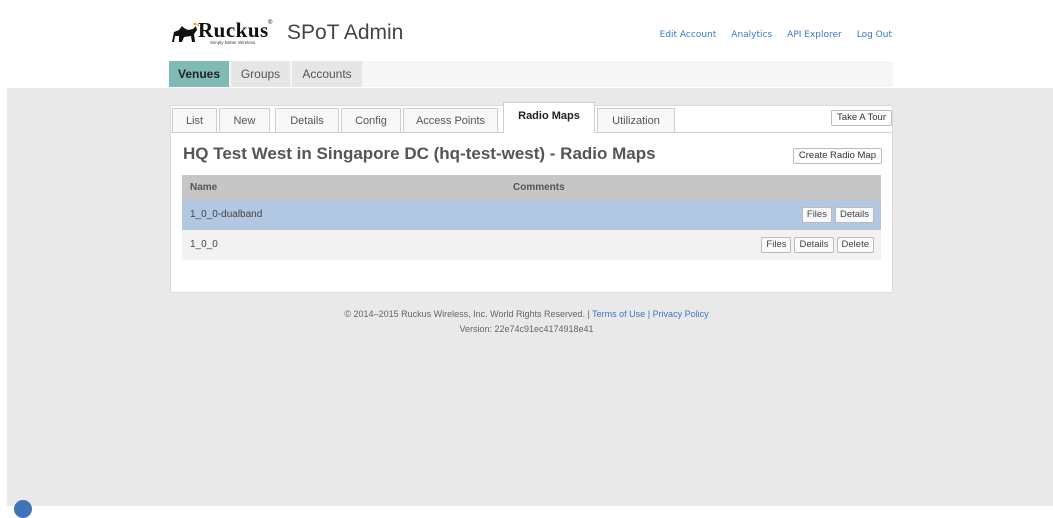  I want to click on nav-tab-venues: Venues, so click(199, 74).